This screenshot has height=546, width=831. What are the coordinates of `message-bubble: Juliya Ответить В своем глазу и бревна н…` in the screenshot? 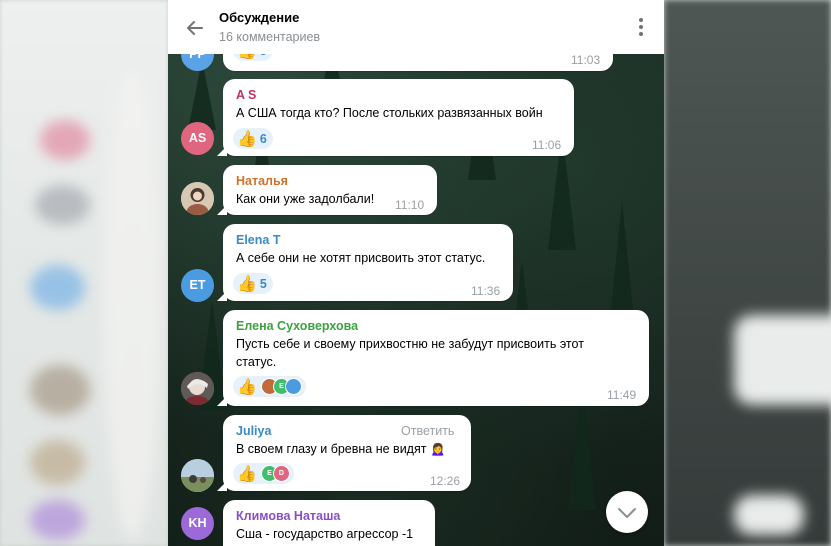 It's located at (344, 453).